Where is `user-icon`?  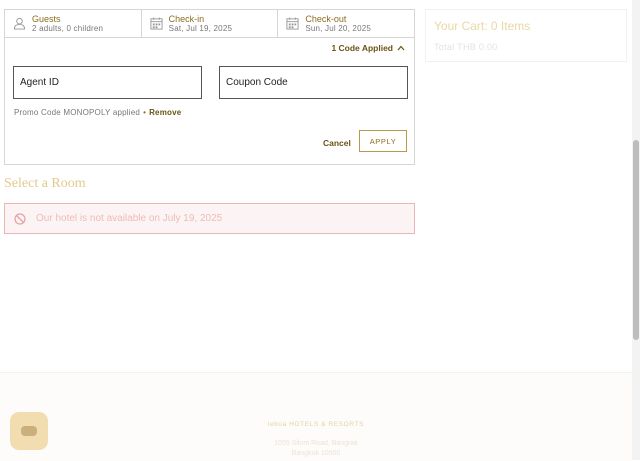 user-icon is located at coordinates (19, 23).